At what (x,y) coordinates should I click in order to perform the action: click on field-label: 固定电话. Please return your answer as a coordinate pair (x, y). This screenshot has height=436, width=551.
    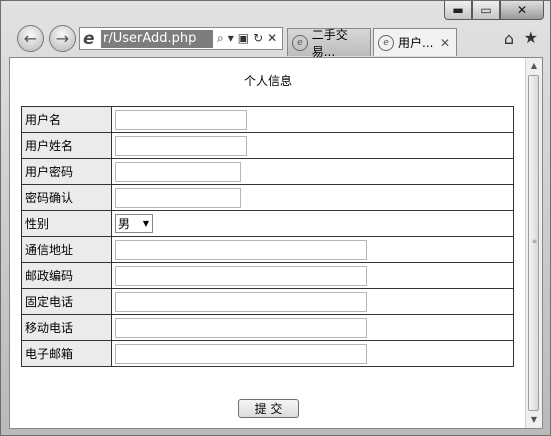
    Looking at the image, I should click on (66, 301).